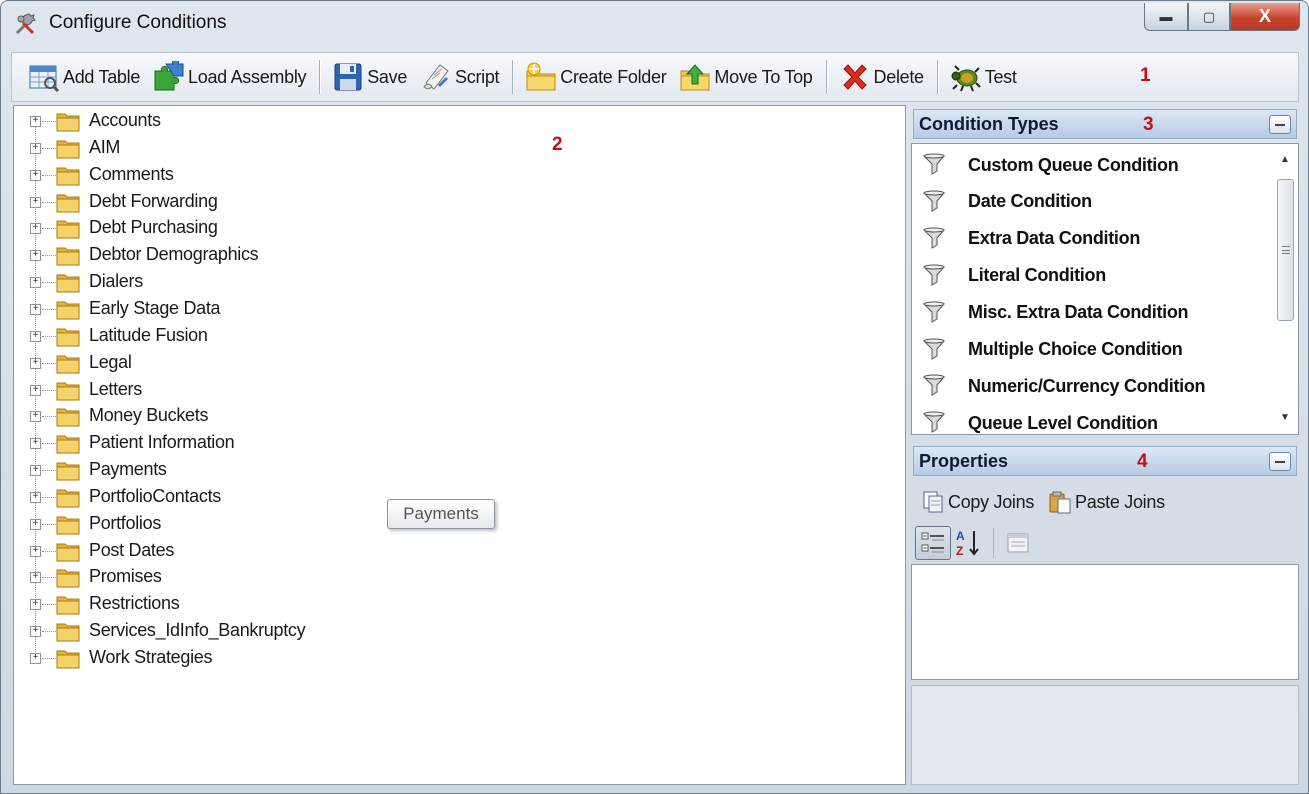 The height and width of the screenshot is (794, 1309). What do you see at coordinates (214, 202) in the screenshot?
I see `tree-item: + Debt Forwarding` at bounding box center [214, 202].